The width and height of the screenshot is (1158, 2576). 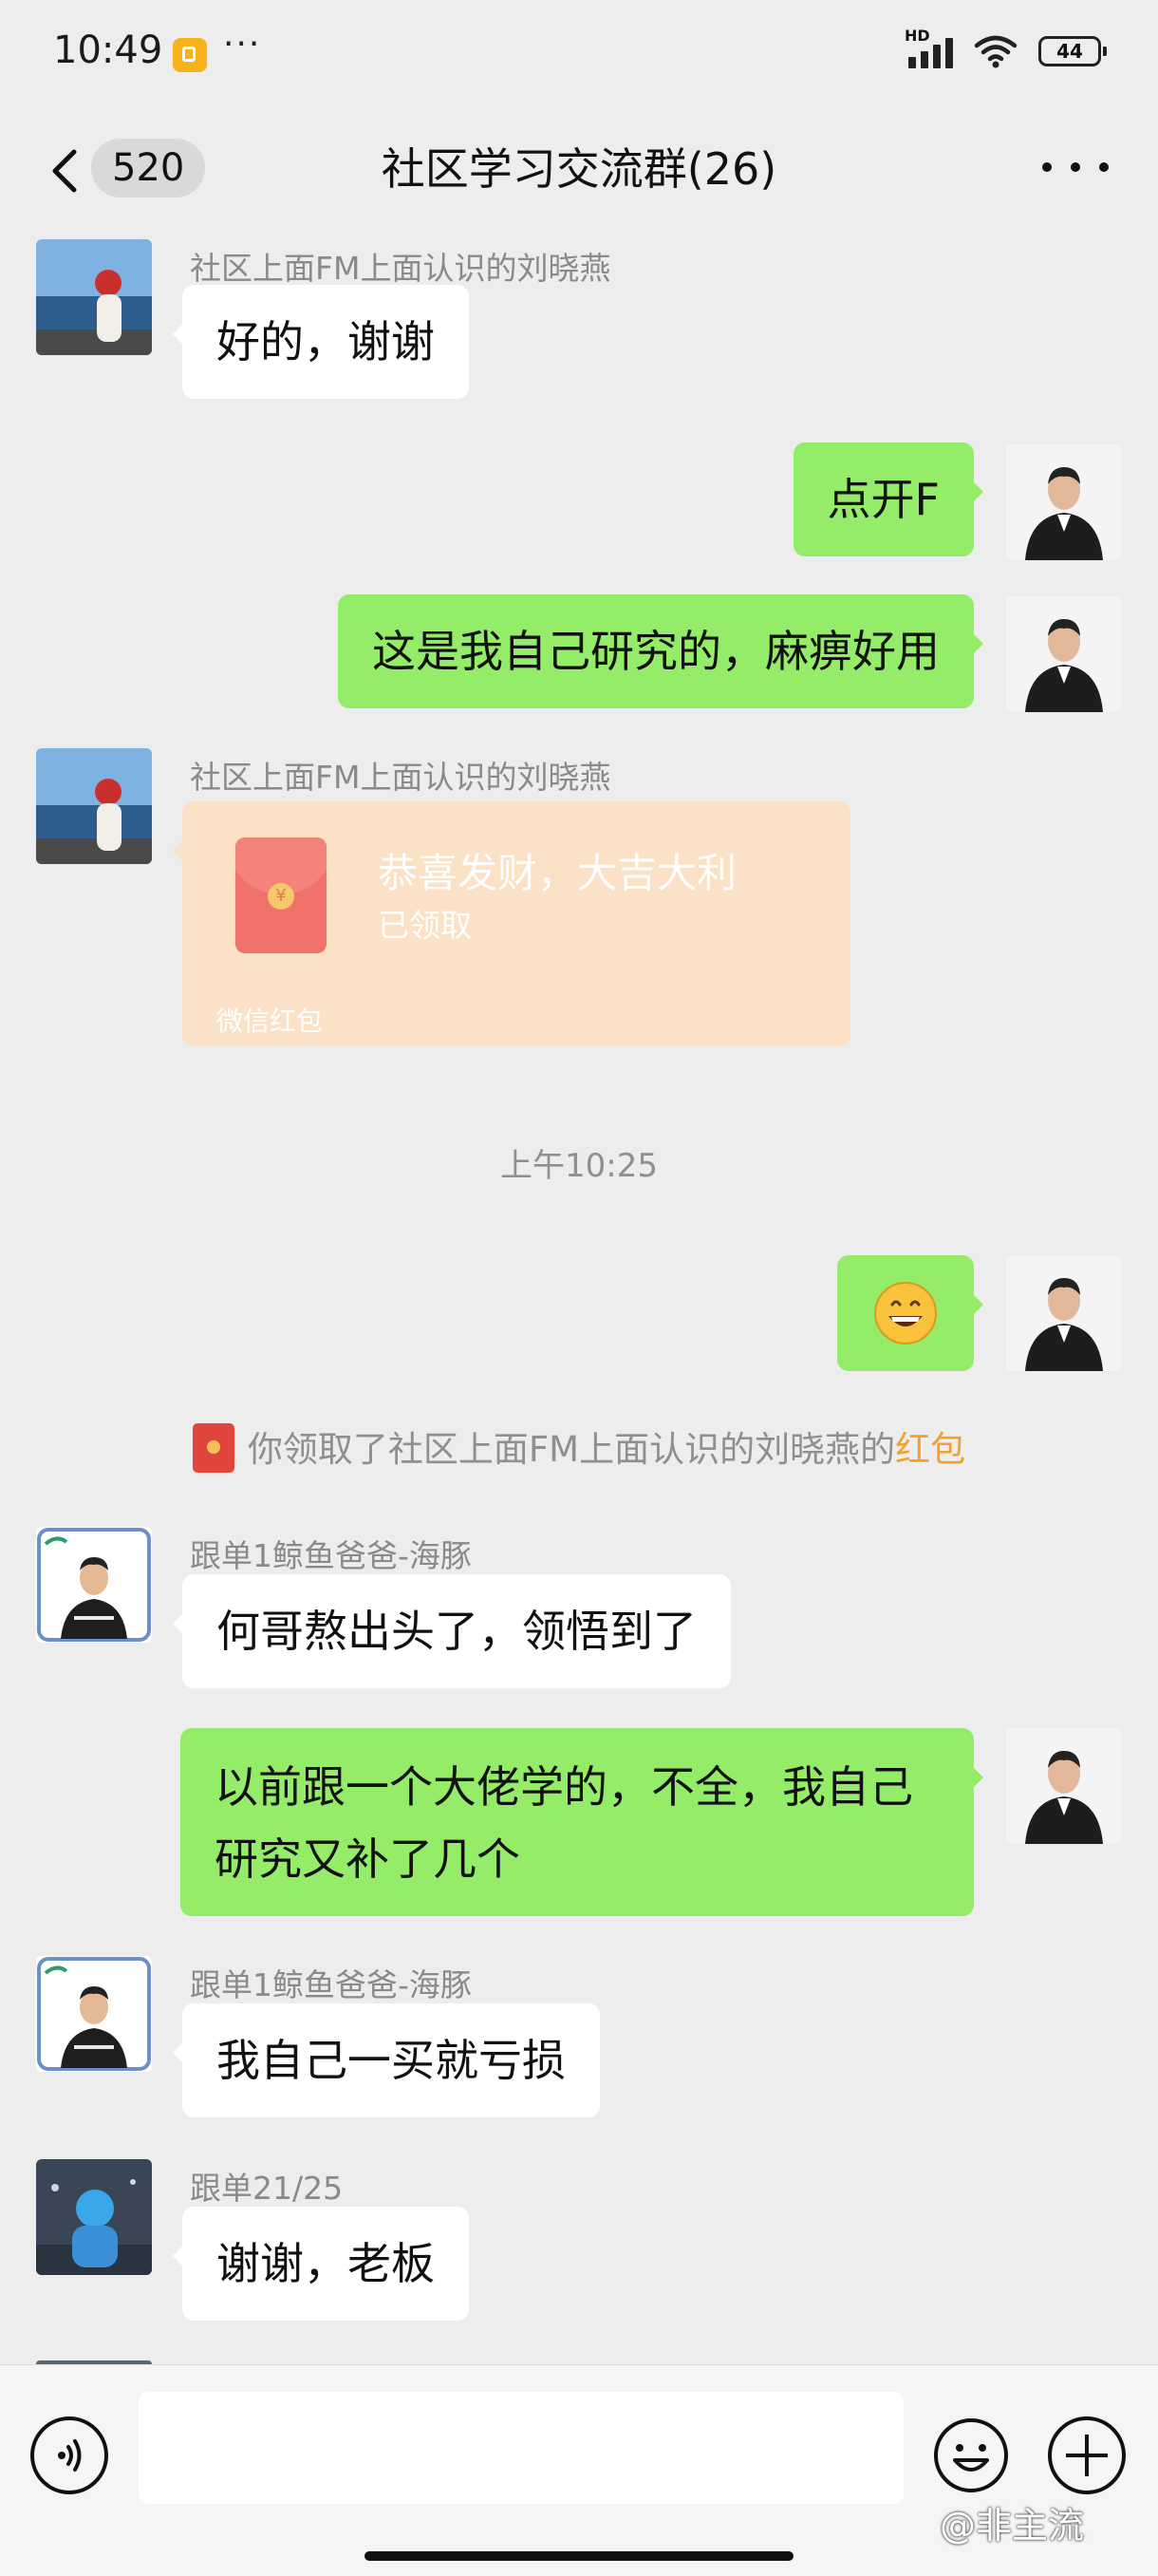 I want to click on more-actions-button, so click(x=1087, y=2455).